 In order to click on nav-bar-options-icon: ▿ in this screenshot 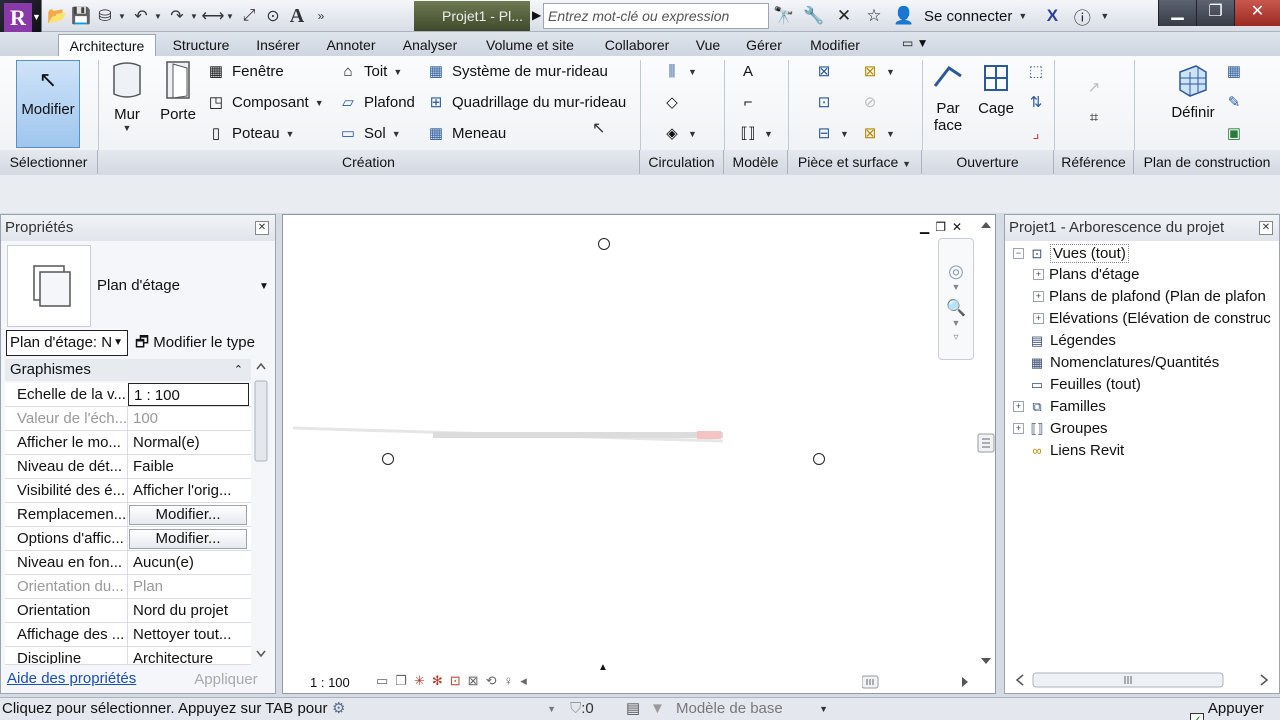, I will do `click(956, 337)`.